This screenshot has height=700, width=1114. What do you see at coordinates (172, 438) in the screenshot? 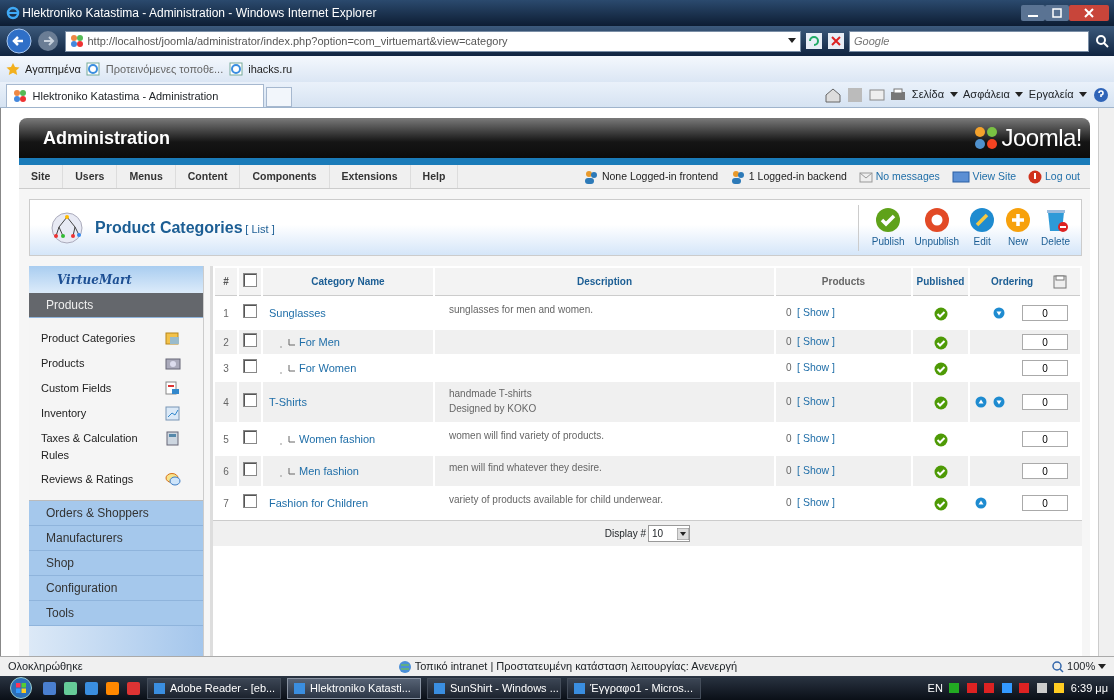
I see `calculator-icon` at bounding box center [172, 438].